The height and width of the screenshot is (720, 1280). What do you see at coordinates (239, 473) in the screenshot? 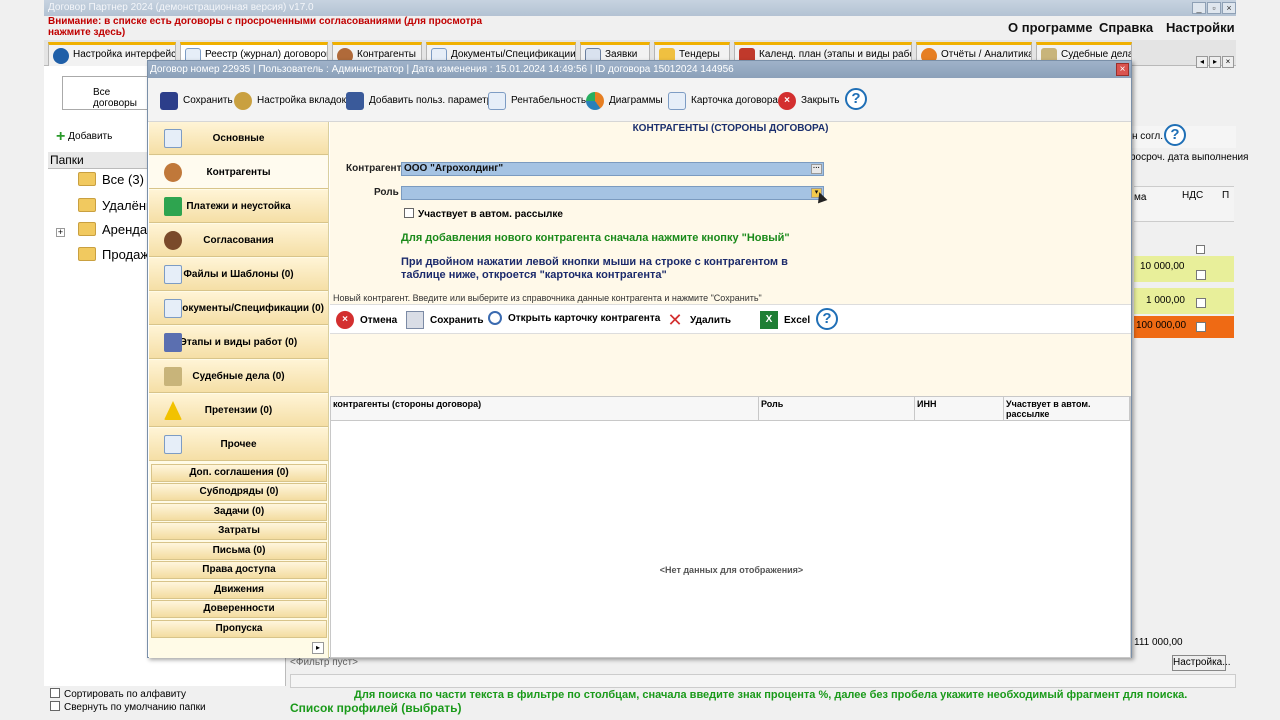
I see `nav-addenda: Доп. соглашения (0)` at bounding box center [239, 473].